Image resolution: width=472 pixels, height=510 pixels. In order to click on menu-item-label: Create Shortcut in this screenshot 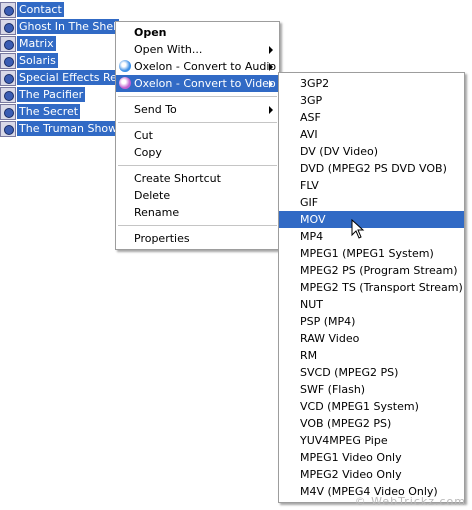, I will do `click(177, 178)`.